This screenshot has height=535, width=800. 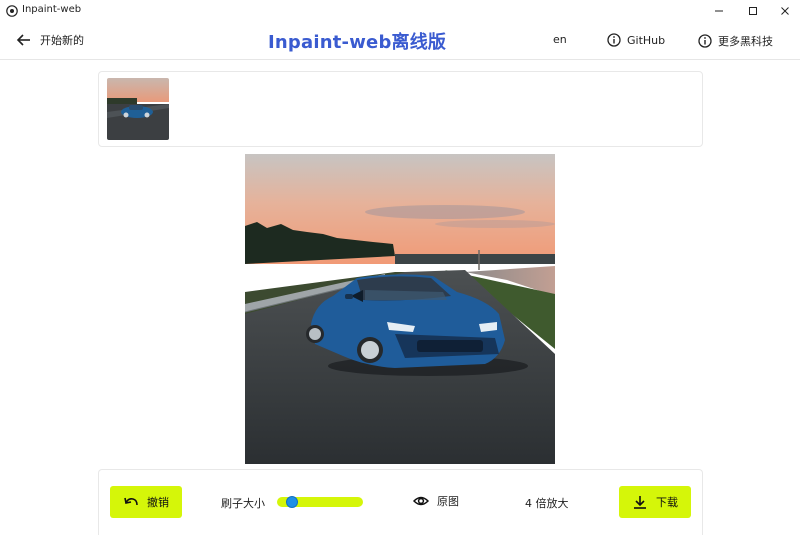 I want to click on undo-button: 撤销, so click(x=146, y=502).